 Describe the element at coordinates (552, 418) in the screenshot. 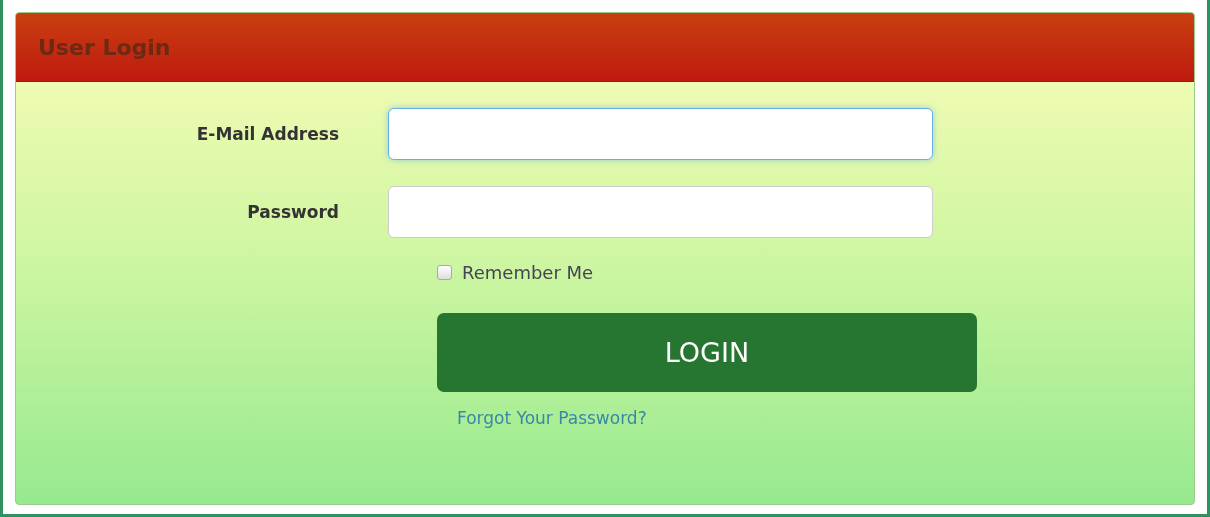

I see `forgot-password-link: Forgot Your Password?` at that location.